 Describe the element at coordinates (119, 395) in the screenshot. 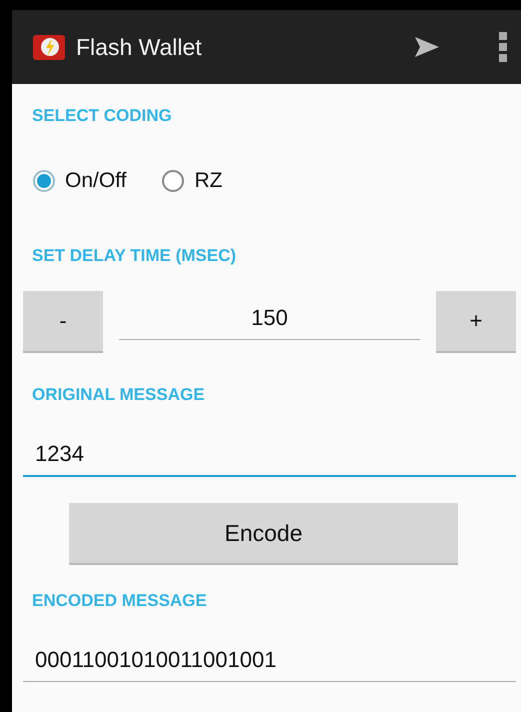

I see `section-heading: ORIGINAL MESSAGE` at that location.